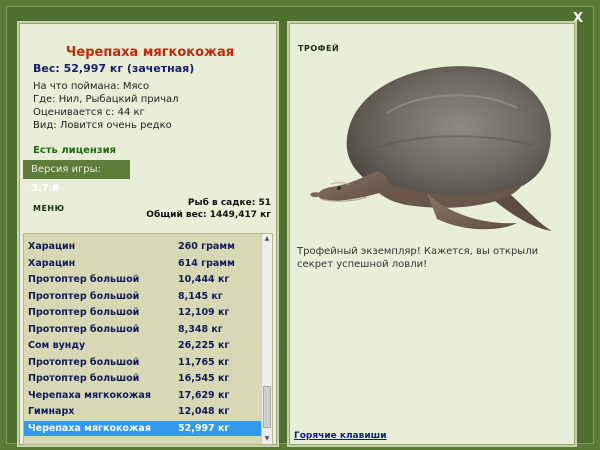 Image resolution: width=600 pixels, height=450 pixels. I want to click on menu-button: МЕНЮ, so click(49, 208).